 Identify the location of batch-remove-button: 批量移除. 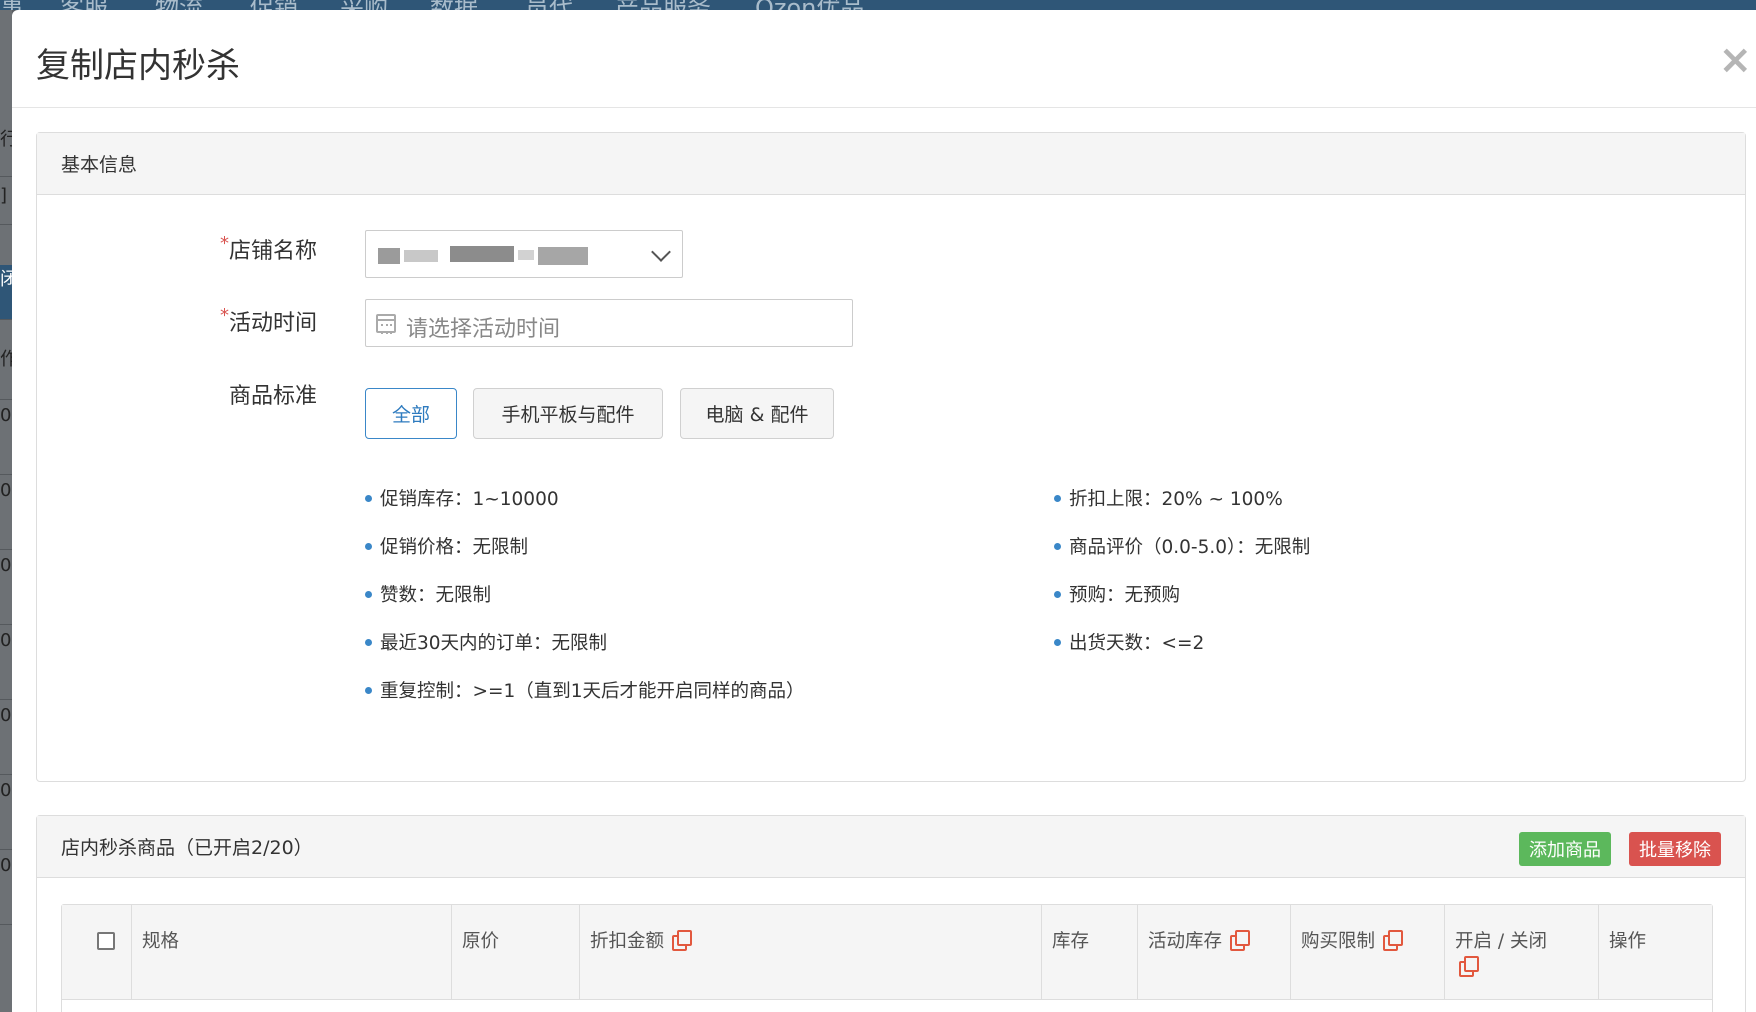
(1675, 849).